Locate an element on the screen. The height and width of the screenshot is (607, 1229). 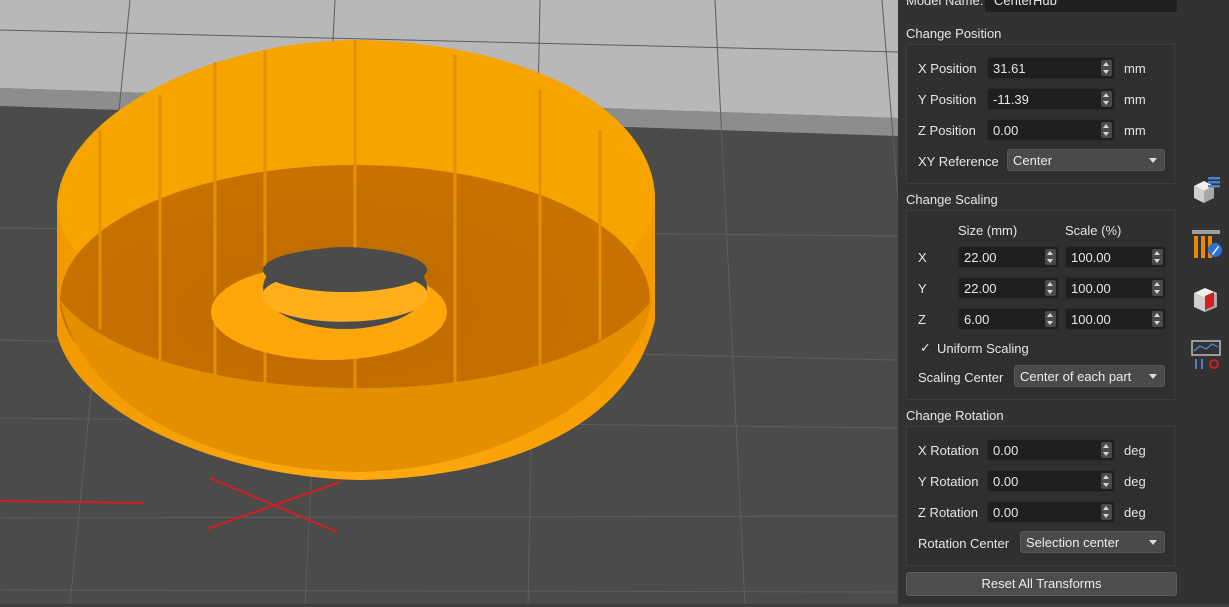
x-rotation-value: 0.00 is located at coordinates (1006, 450).